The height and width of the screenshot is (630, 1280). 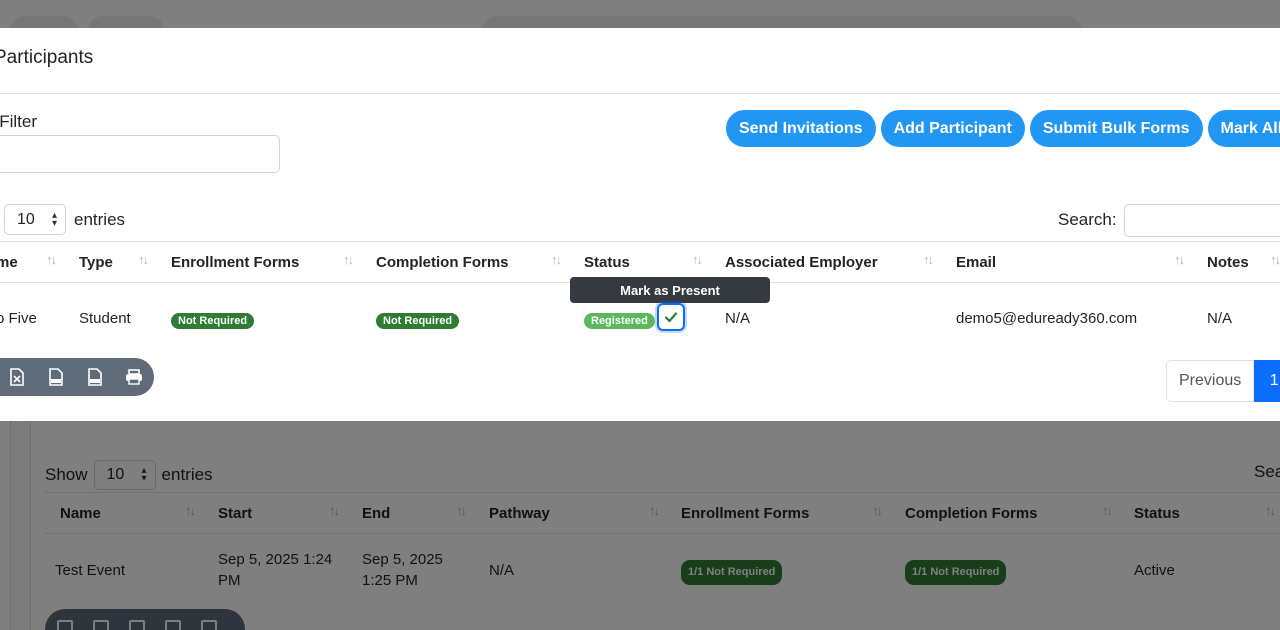 I want to click on mark-present-tooltip: Mark as Present, so click(x=670, y=290).